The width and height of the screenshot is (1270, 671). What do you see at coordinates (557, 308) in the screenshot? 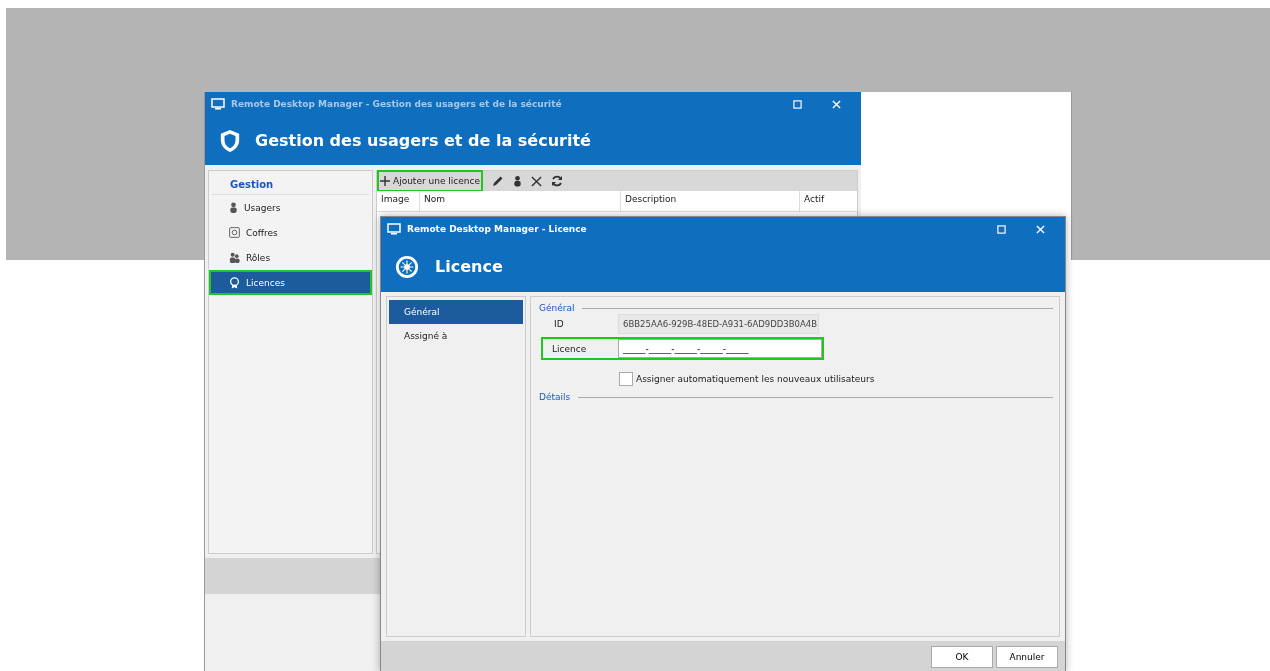
I see `section-title: Général` at bounding box center [557, 308].